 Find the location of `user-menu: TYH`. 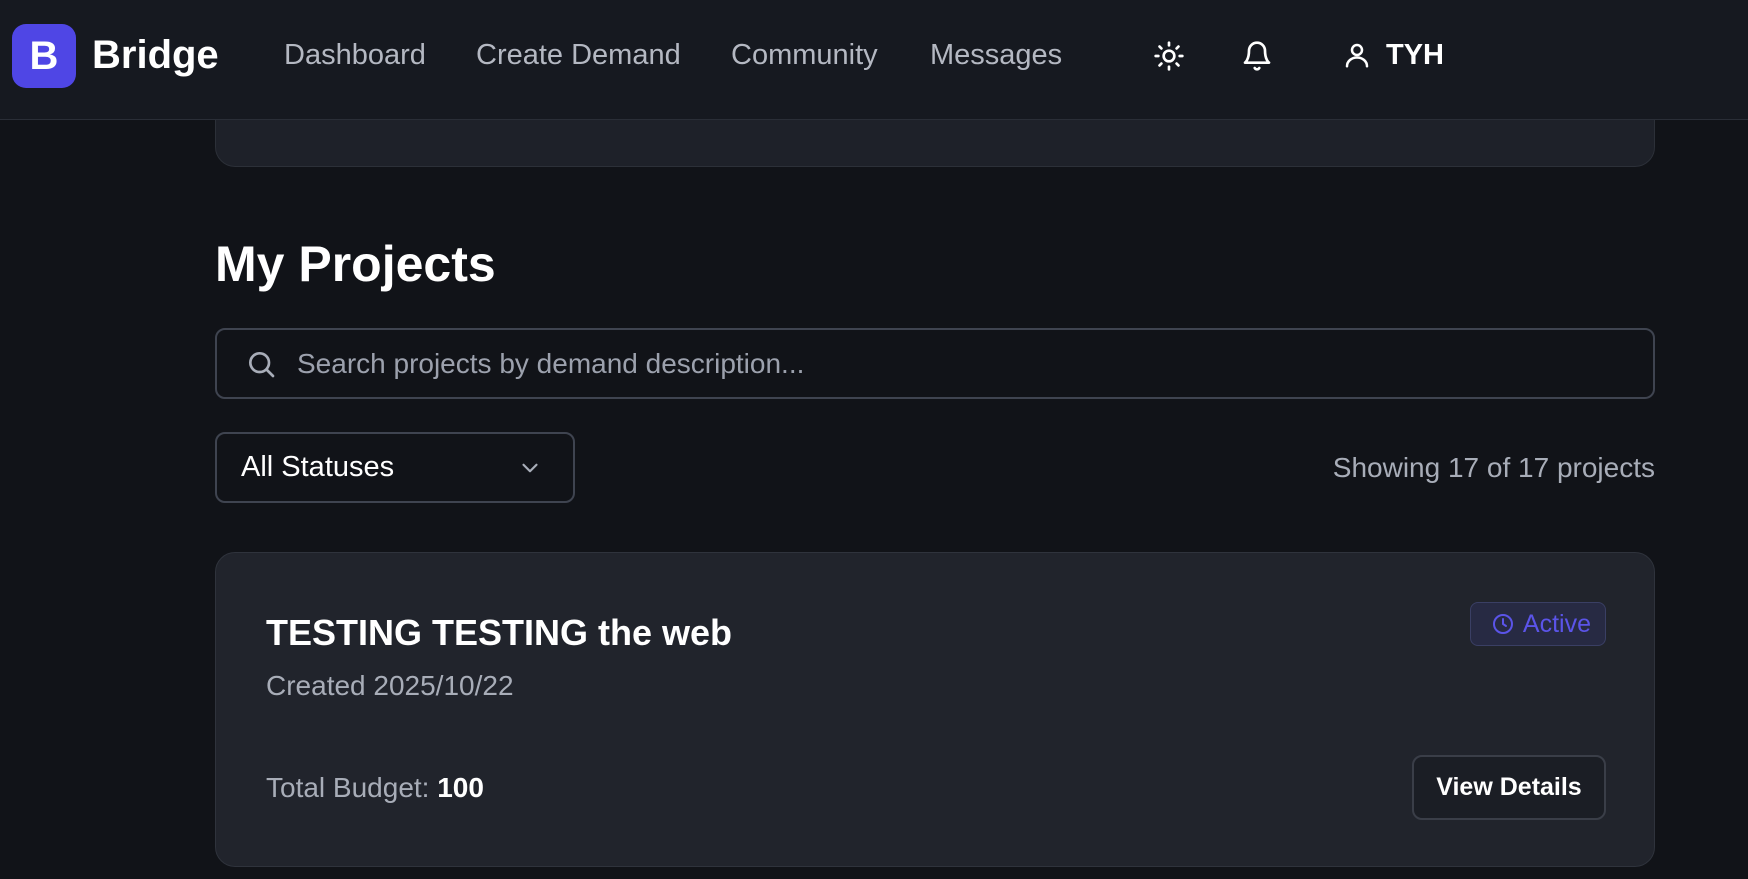

user-menu: TYH is located at coordinates (1393, 55).